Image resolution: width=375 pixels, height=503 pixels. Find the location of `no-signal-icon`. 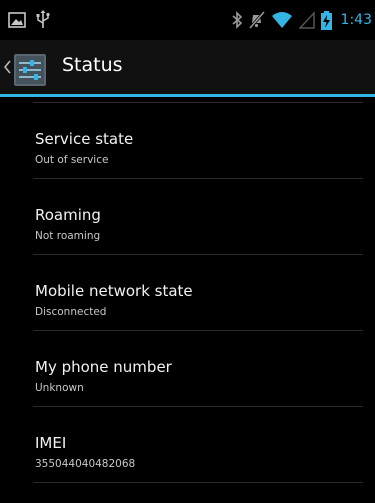

no-signal-icon is located at coordinates (306, 20).